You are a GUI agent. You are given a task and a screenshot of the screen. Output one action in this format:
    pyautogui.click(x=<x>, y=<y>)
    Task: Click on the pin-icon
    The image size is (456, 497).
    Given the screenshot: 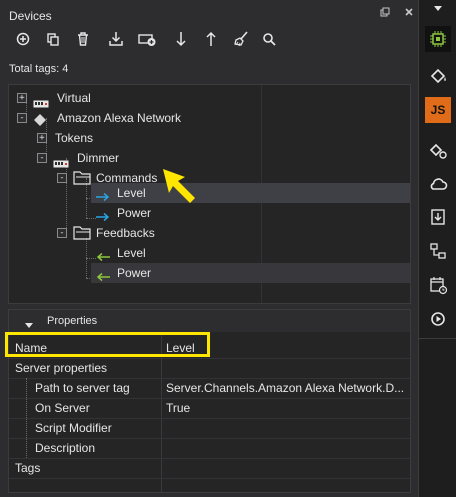 What is the action you would take?
    pyautogui.click(x=385, y=14)
    